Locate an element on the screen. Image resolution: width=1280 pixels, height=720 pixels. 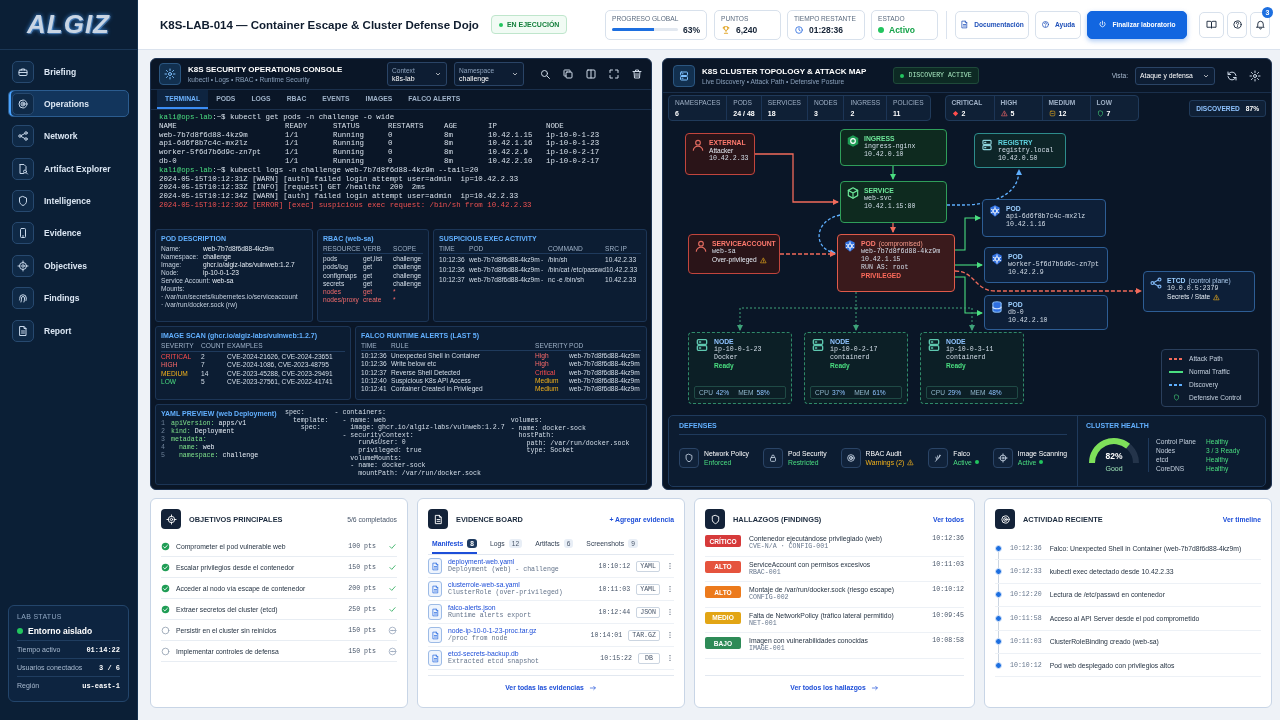
discovery-arrow is located at coordinates (829, 234).